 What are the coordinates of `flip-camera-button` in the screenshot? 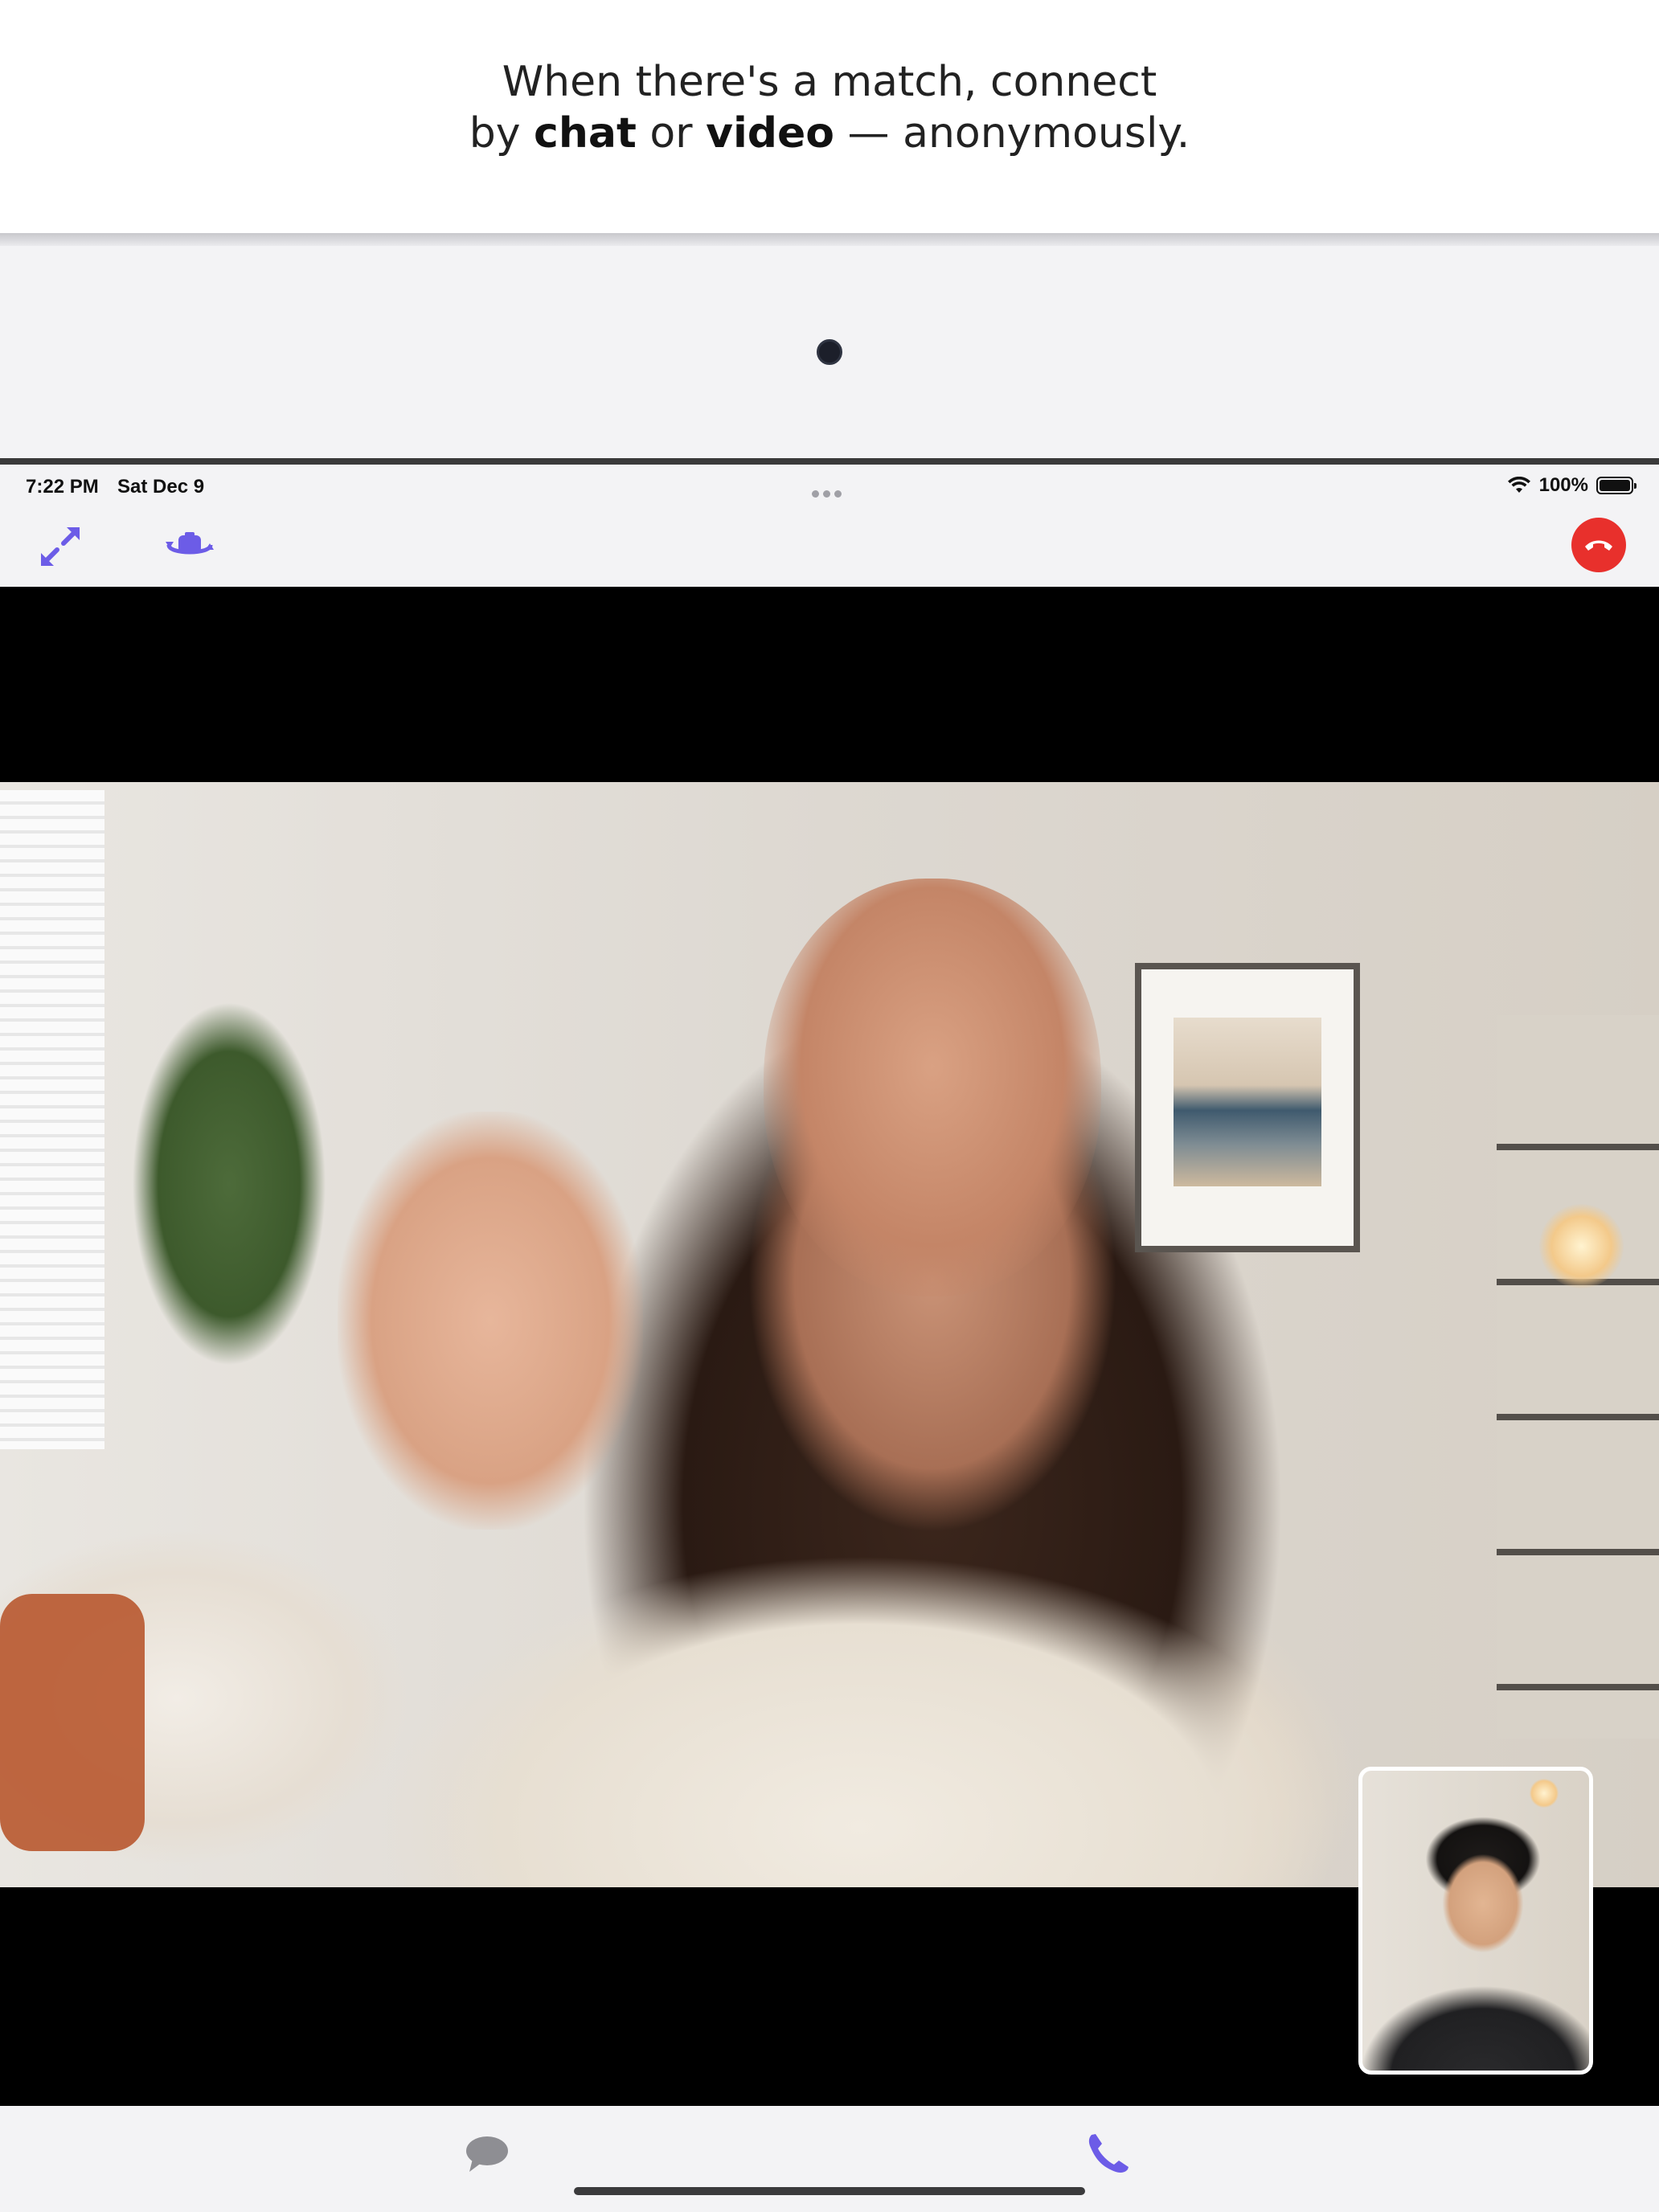 It's located at (190, 546).